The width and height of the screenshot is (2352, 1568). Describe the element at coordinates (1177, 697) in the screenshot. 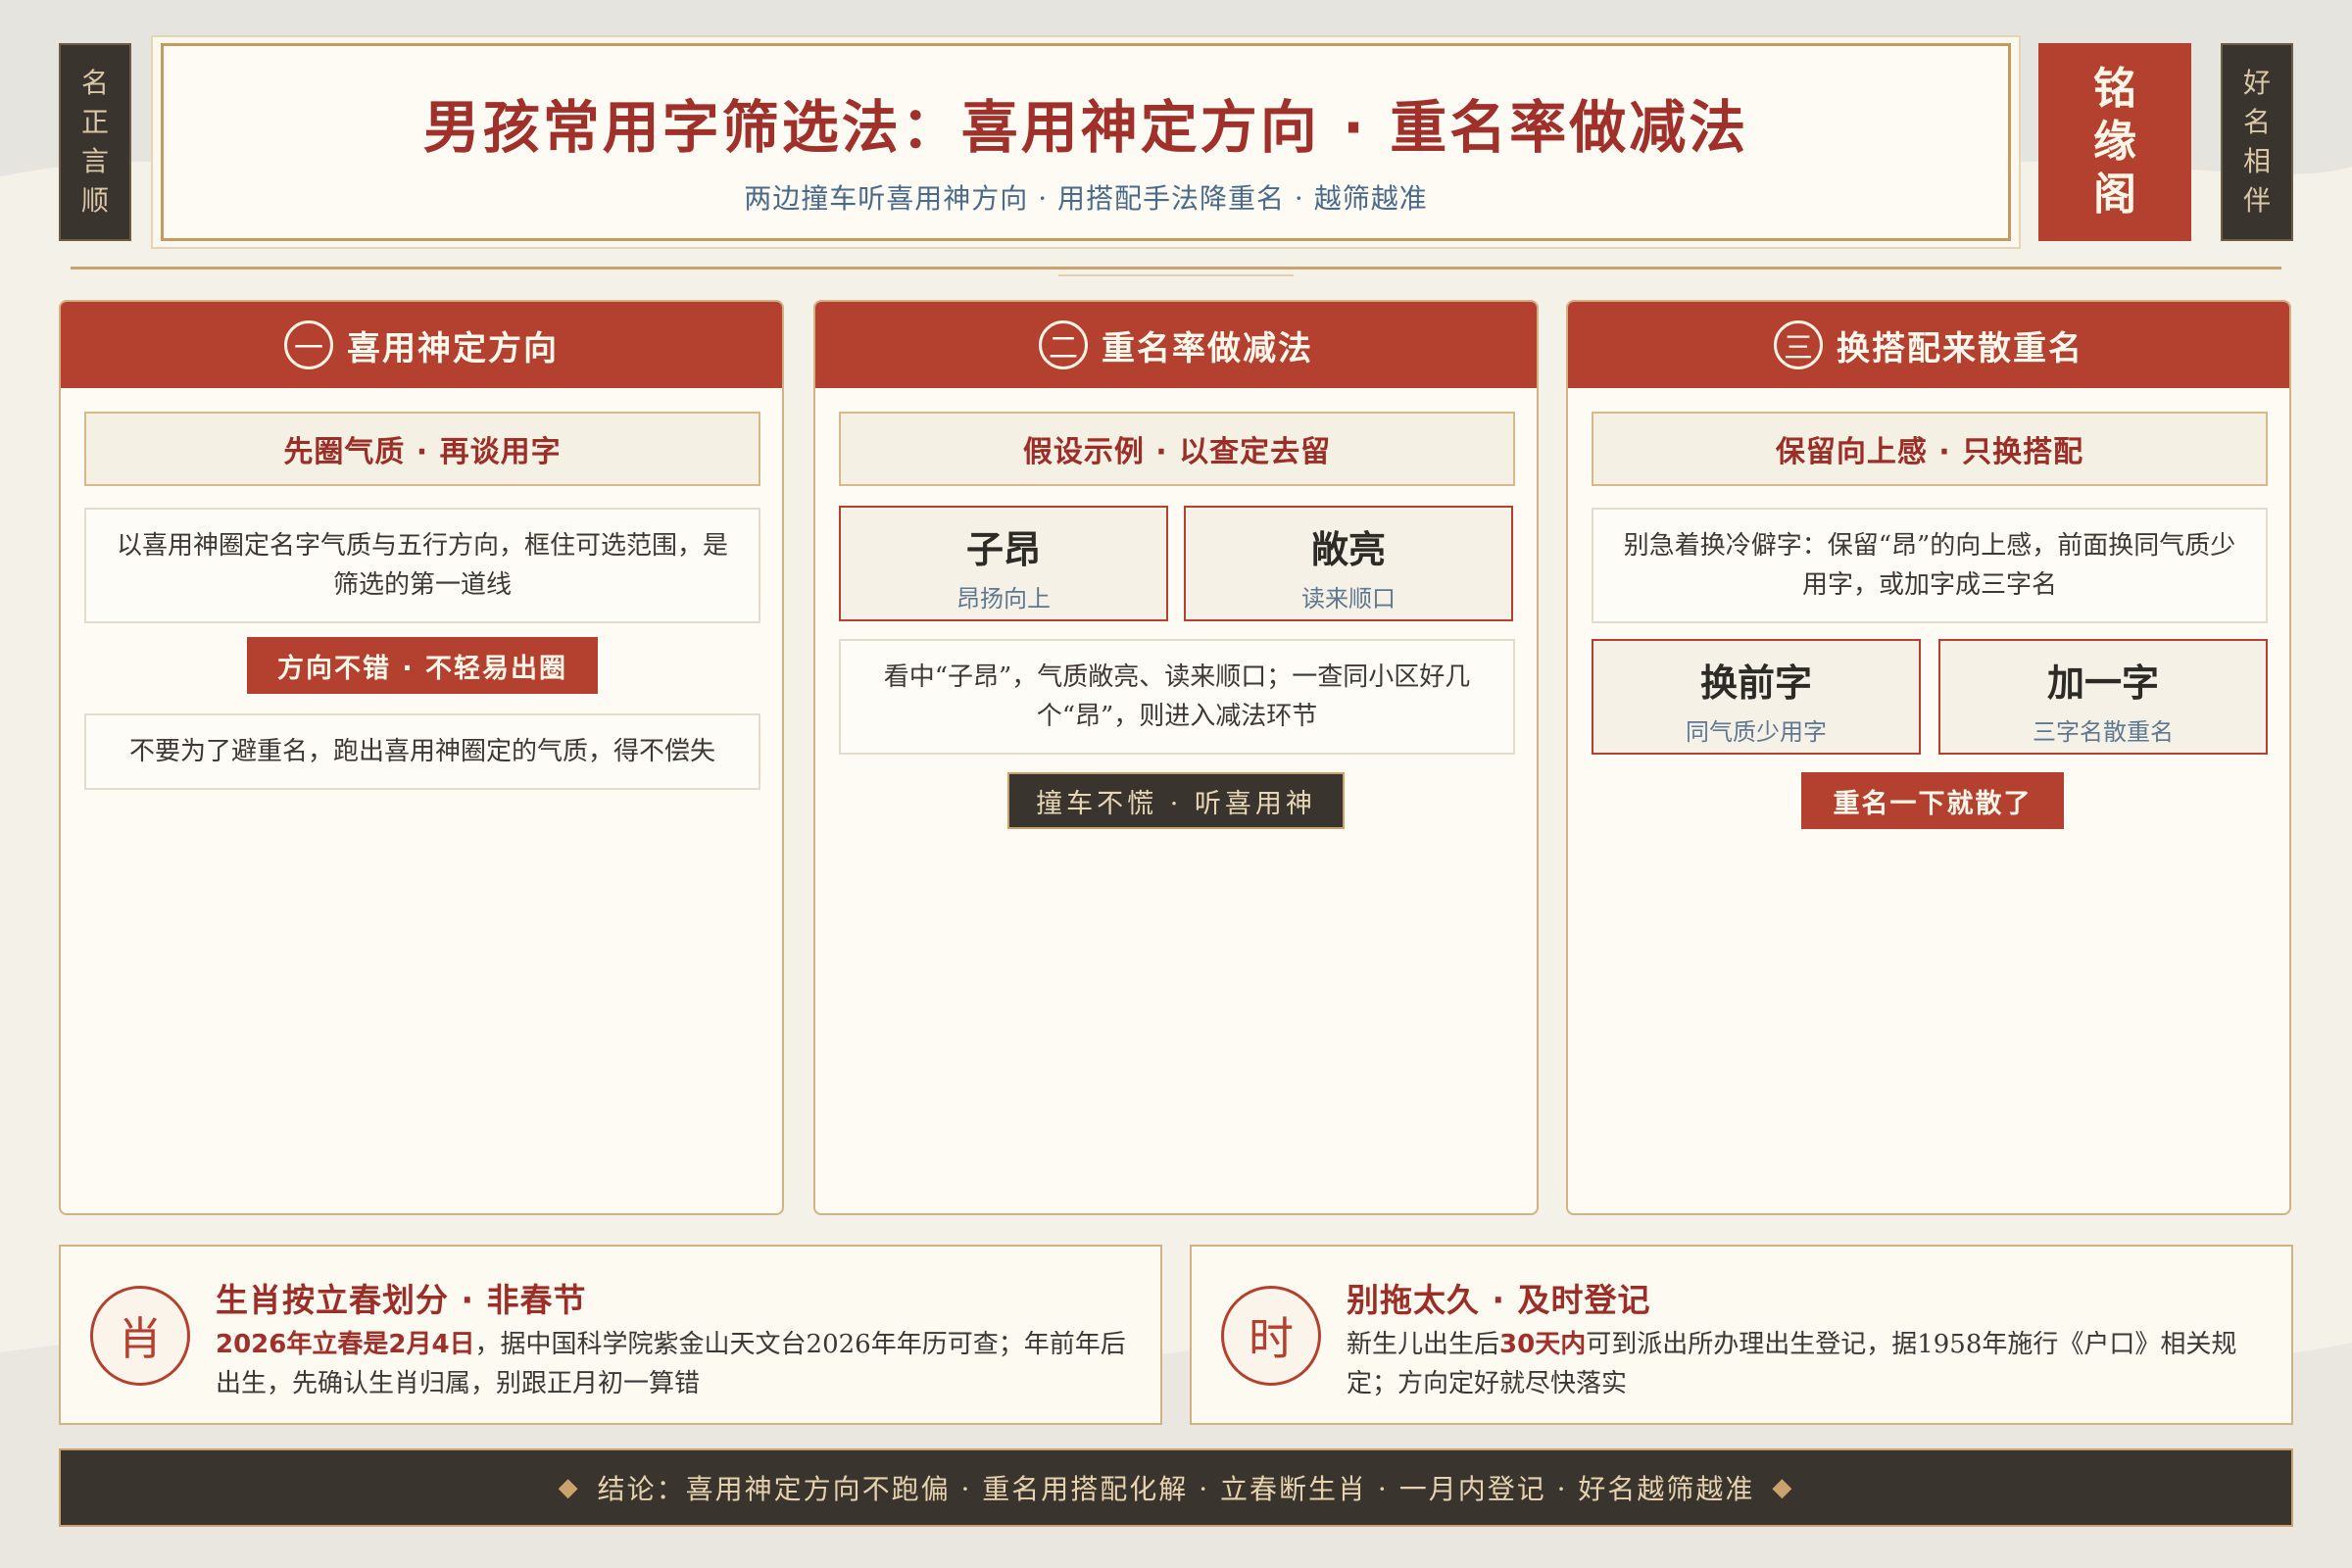

I see `explanation-text: 看中“子昂”，气质敞亮、读来顺口；一查同小区好几个“昂”，则进入减法环节` at that location.